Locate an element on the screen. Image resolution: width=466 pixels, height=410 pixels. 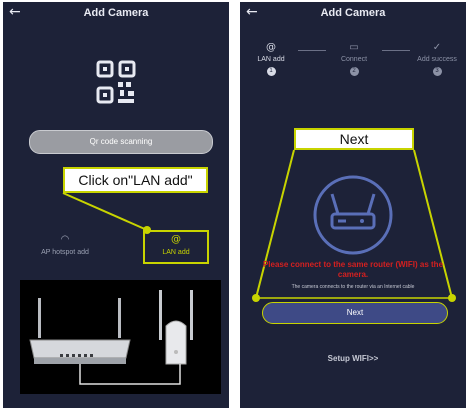
step-add-success: ✓ Add success 3 is located at coordinates (437, 59).